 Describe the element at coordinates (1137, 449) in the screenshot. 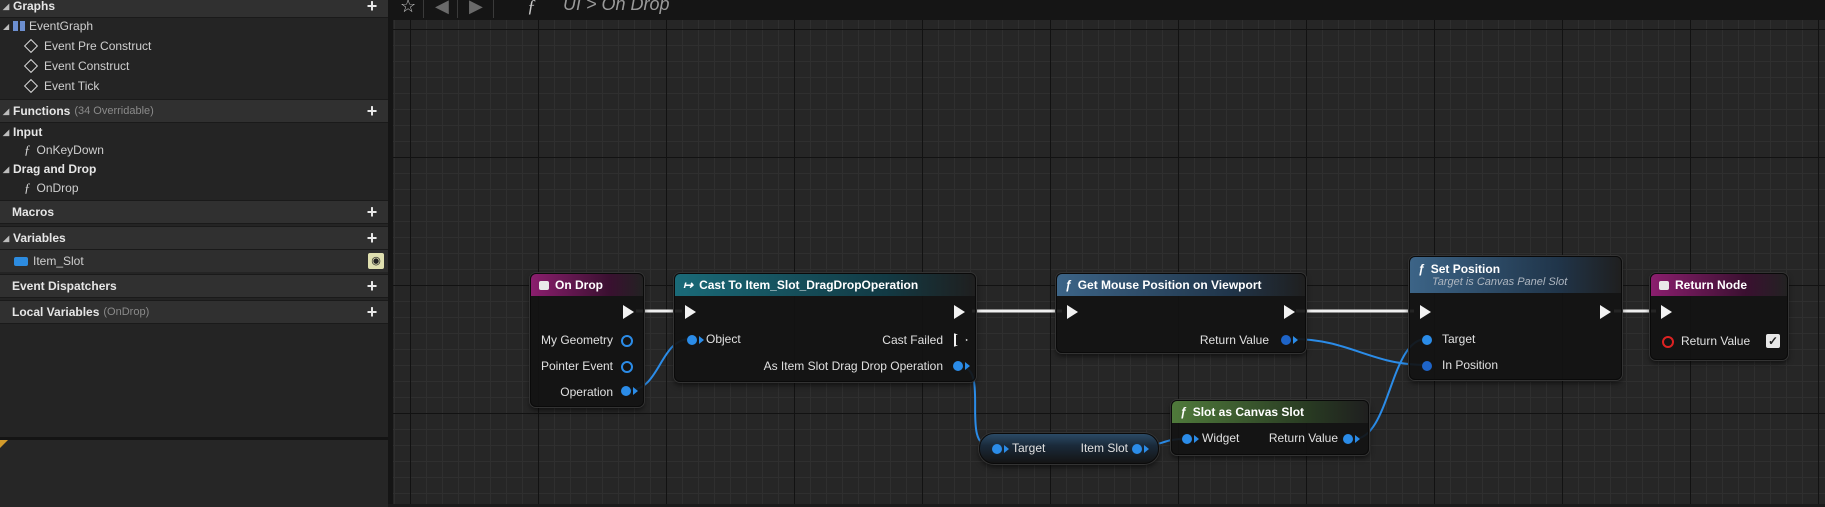

I see `item-slot-pin` at that location.